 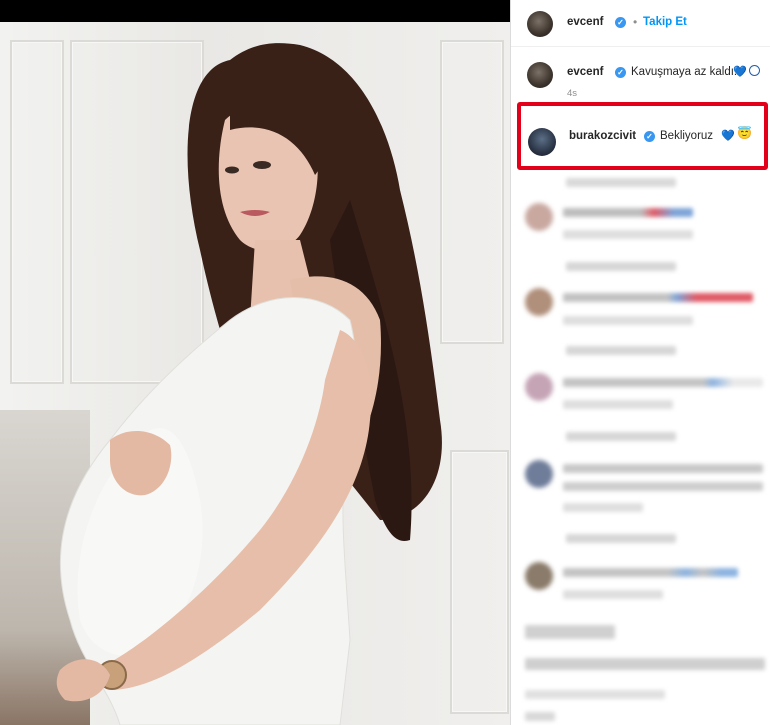 What do you see at coordinates (640, 23) in the screenshot?
I see `post-header: evcenf ✓ • Takip Et` at bounding box center [640, 23].